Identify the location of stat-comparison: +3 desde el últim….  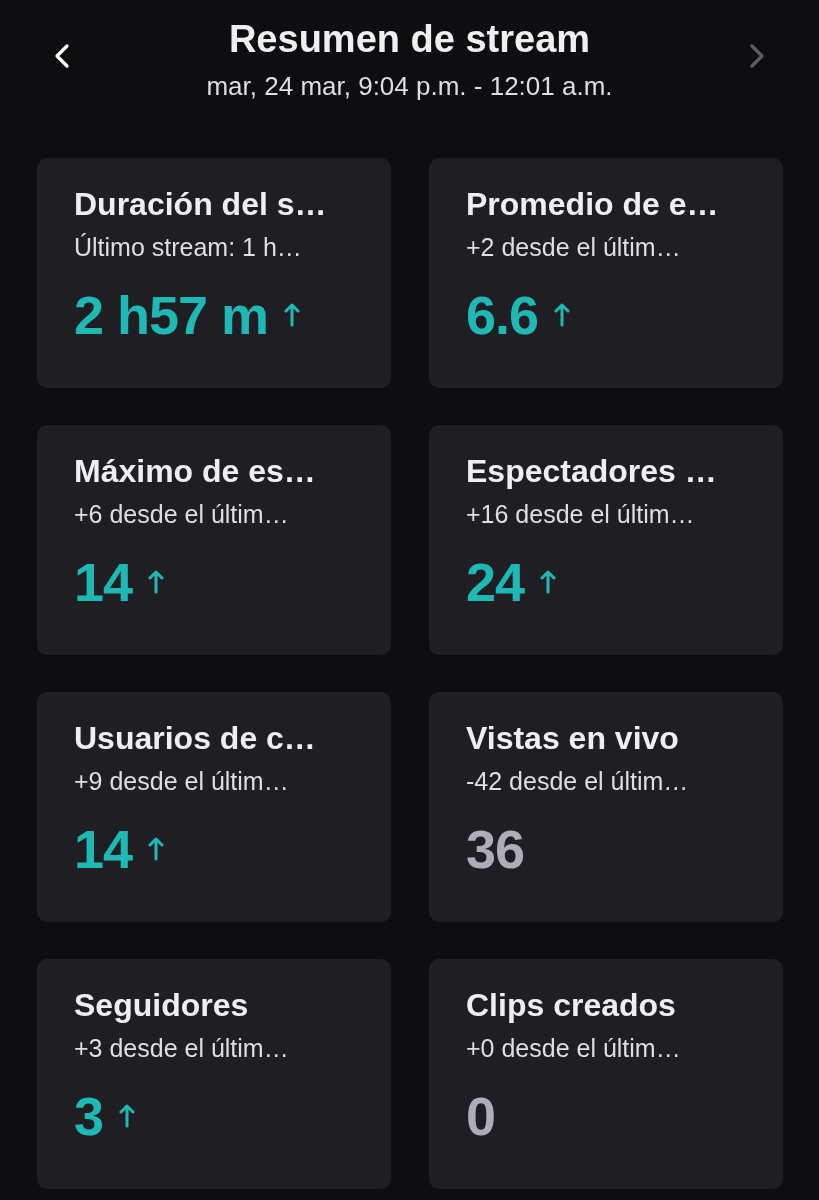
(181, 1048).